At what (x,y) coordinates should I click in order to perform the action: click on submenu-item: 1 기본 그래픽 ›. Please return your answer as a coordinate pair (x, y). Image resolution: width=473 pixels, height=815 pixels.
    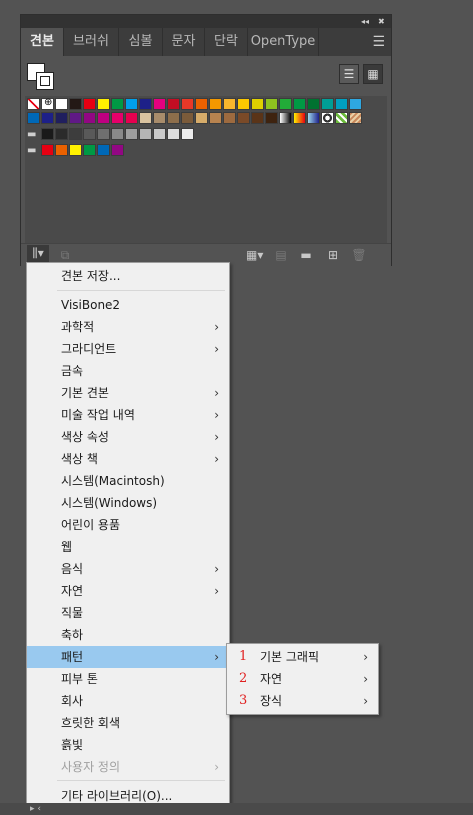
    Looking at the image, I should click on (302, 657).